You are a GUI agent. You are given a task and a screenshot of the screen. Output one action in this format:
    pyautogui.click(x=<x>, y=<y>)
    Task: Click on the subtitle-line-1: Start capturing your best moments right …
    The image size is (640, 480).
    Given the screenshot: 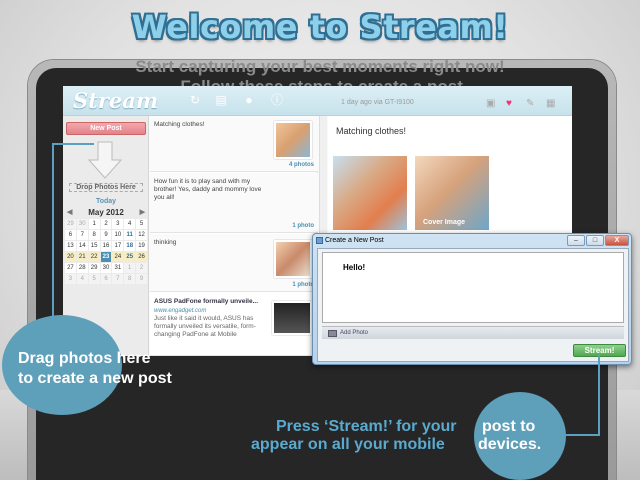 What is the action you would take?
    pyautogui.click(x=320, y=66)
    